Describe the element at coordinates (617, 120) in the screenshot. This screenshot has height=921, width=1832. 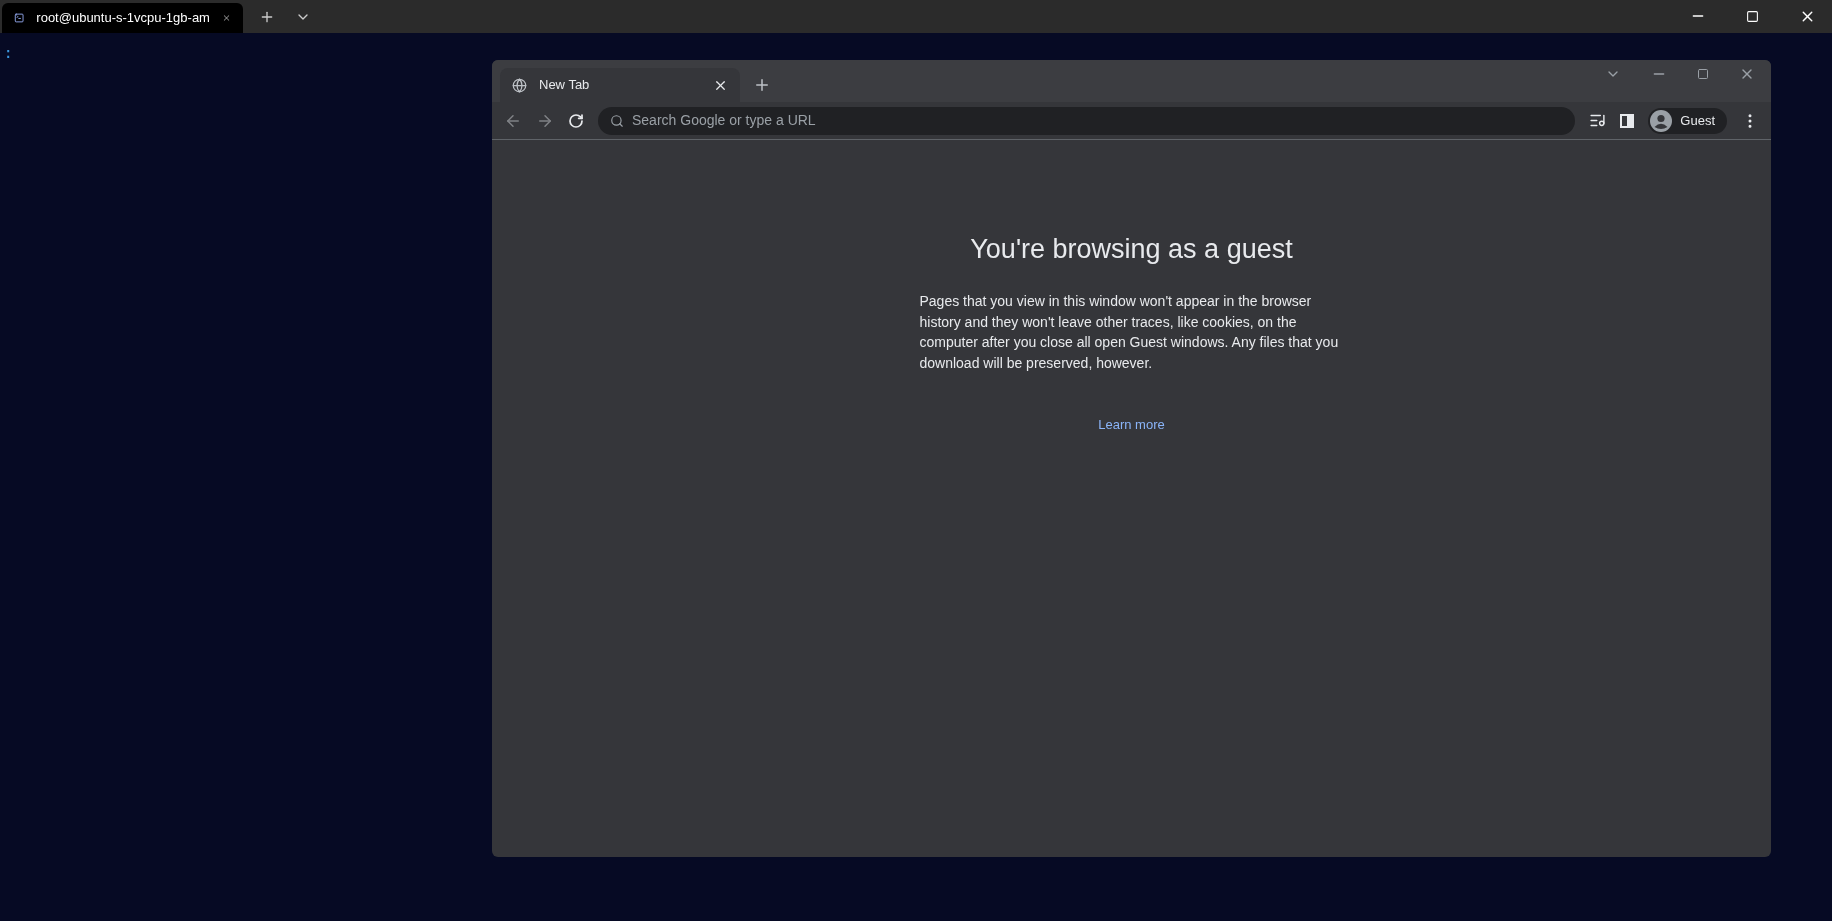
I see `search-icon` at that location.